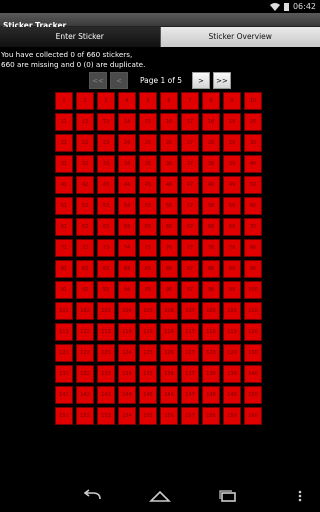 The width and height of the screenshot is (320, 512). Describe the element at coordinates (253, 164) in the screenshot. I see `sticker-cell: 40` at that location.